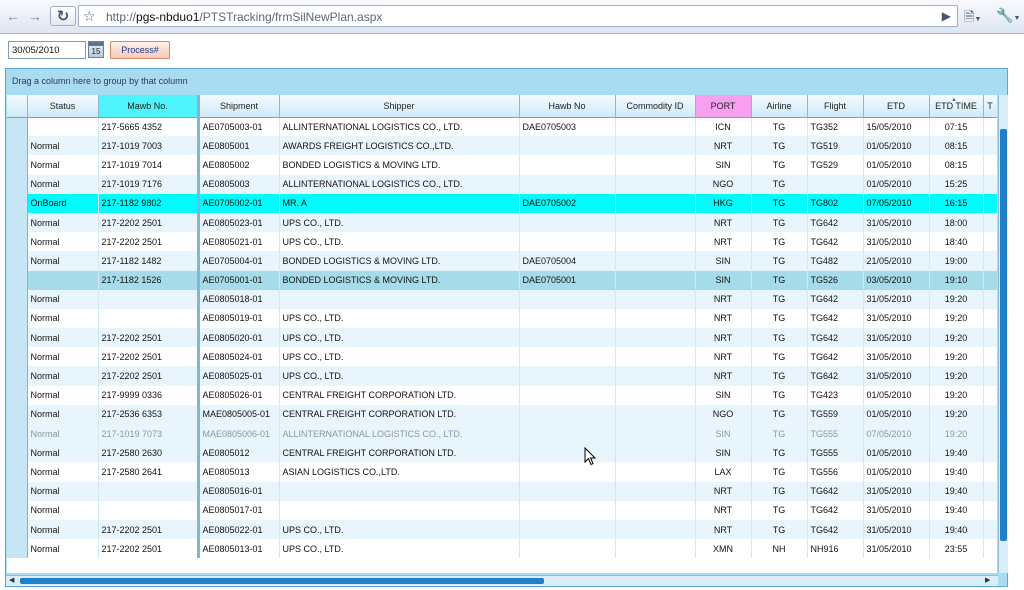 The height and width of the screenshot is (590, 1024). Describe the element at coordinates (282, 581) in the screenshot. I see `horizontal-scroll-thumb` at that location.